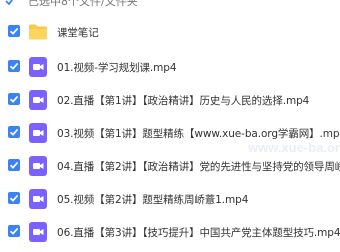 This screenshot has width=340, height=252. Describe the element at coordinates (78, 33) in the screenshot. I see `file-name: 课堂笔记` at that location.